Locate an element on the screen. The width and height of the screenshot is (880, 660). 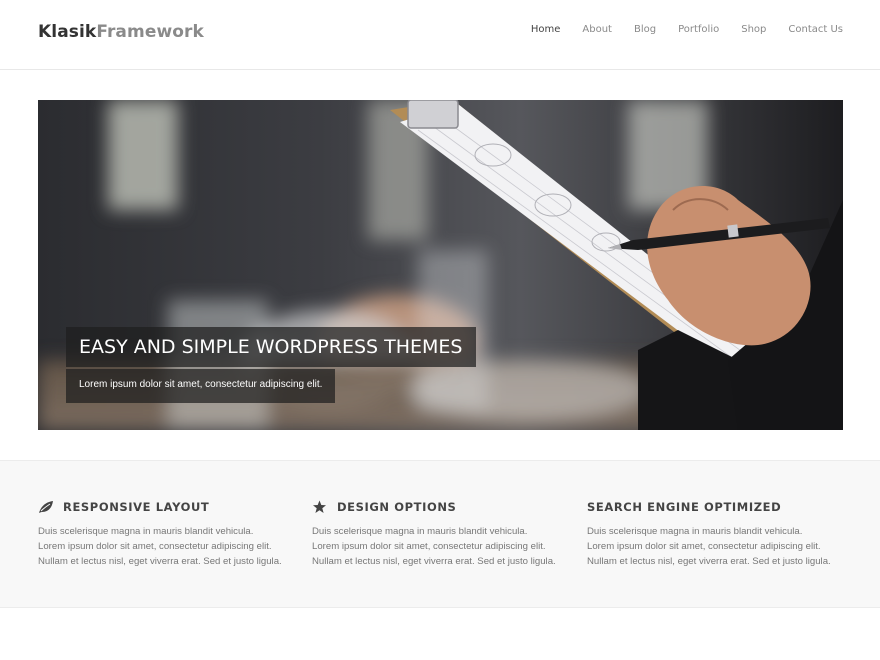
site-logo: KlasikFramework is located at coordinates (121, 32).